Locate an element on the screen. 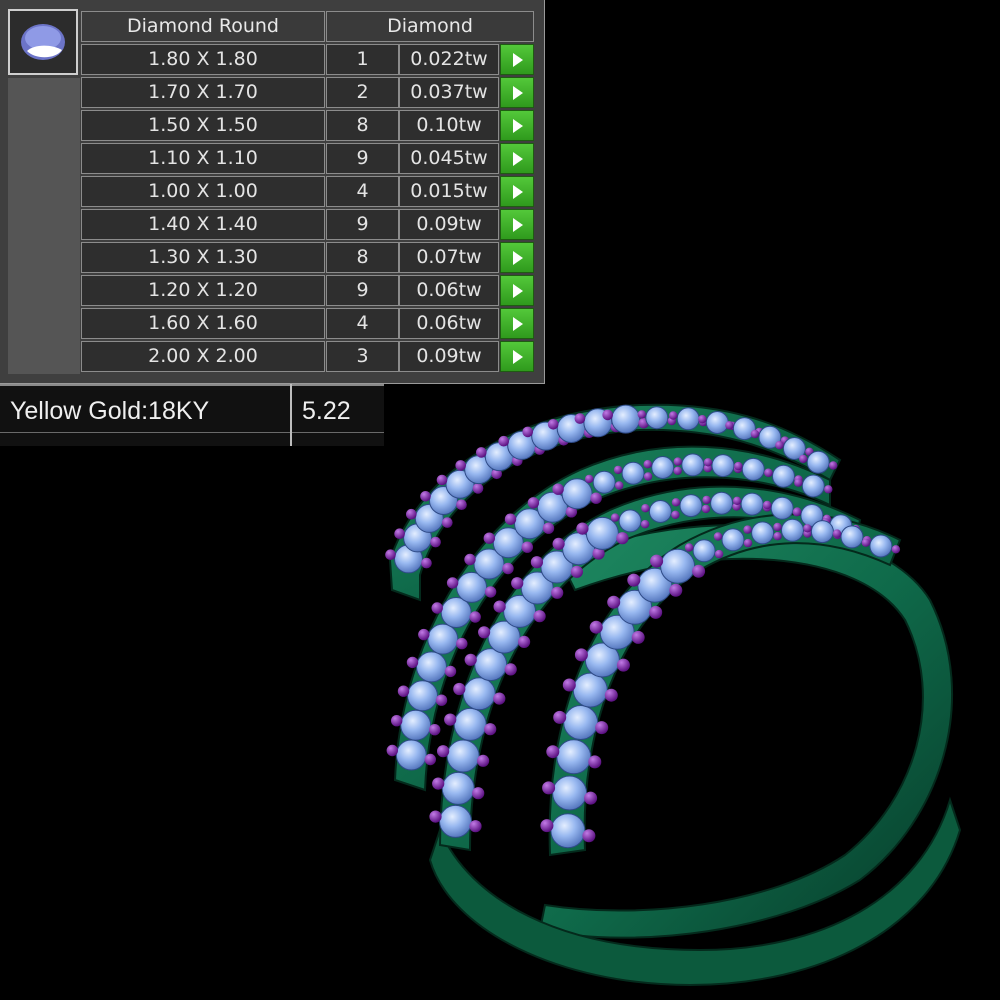  stone-qty-cell: 1 is located at coordinates (362, 59).